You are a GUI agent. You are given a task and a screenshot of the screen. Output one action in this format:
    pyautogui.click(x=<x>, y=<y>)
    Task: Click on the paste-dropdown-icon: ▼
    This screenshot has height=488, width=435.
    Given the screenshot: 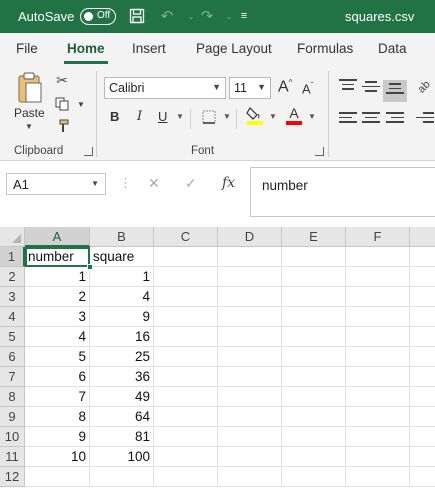 What is the action you would take?
    pyautogui.click(x=29, y=126)
    